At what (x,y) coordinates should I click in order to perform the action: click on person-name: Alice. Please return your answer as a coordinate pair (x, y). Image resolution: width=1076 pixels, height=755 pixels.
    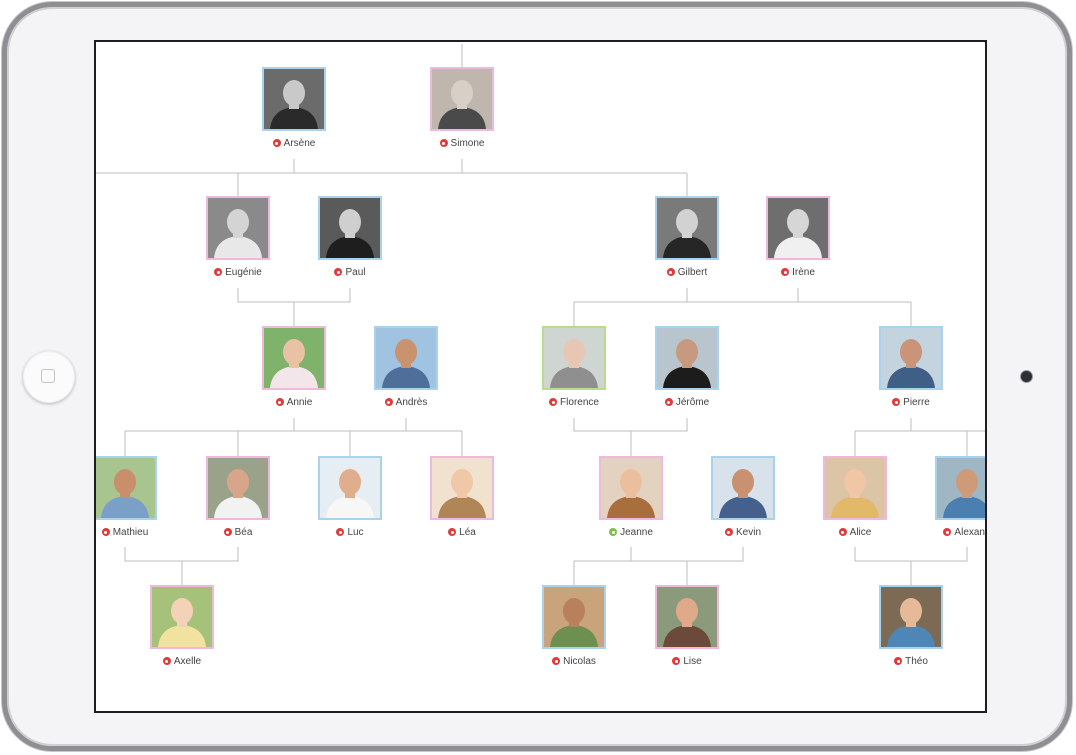
    Looking at the image, I should click on (860, 532).